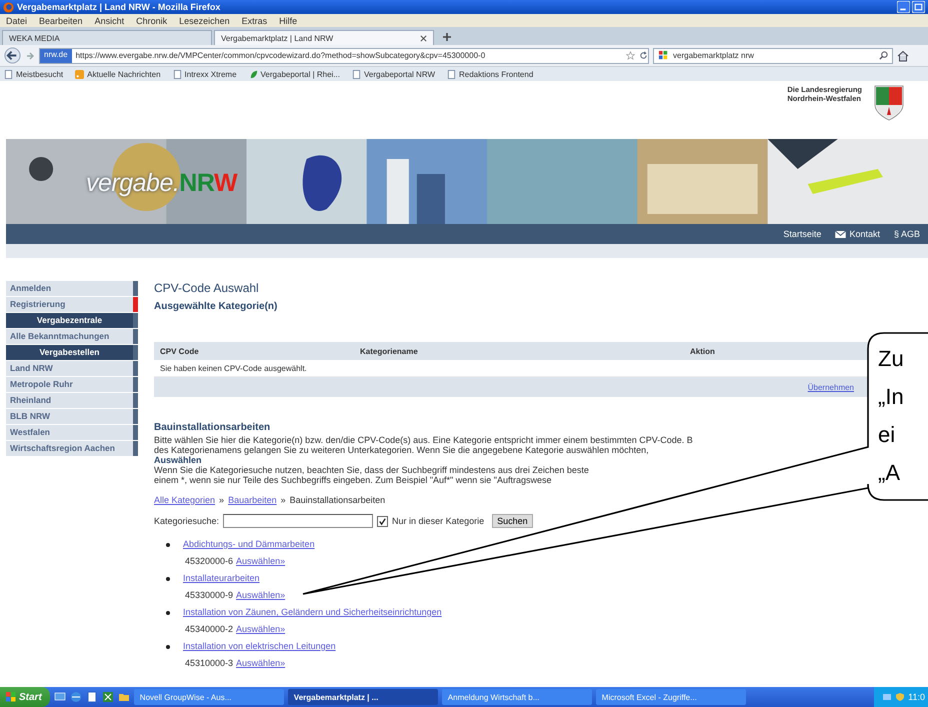 The height and width of the screenshot is (707, 928). Describe the element at coordinates (252, 500) in the screenshot. I see `breadcrumb-link: Bauarbeiten` at that location.